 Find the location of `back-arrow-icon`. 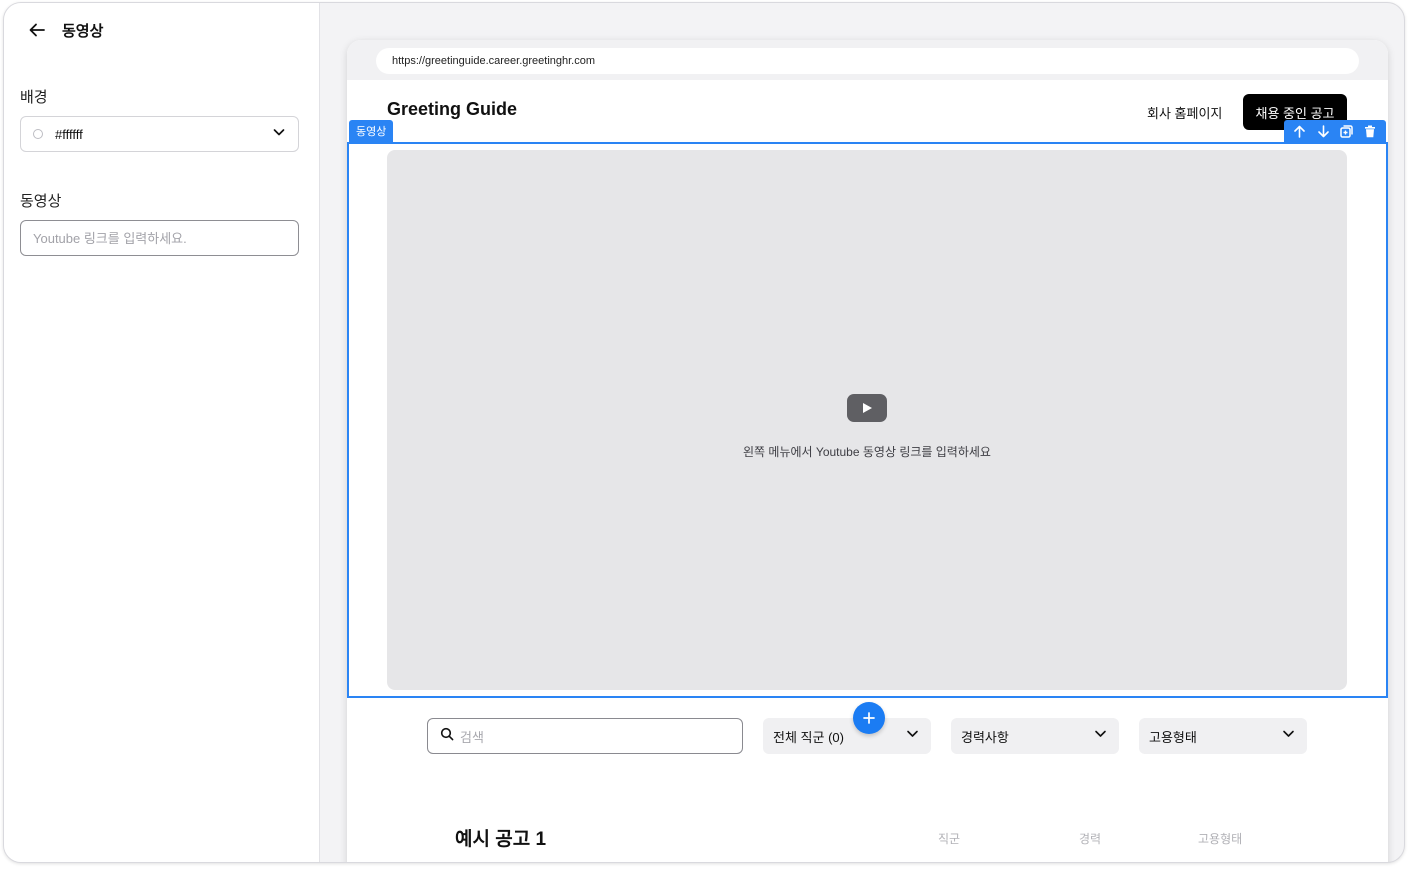

back-arrow-icon is located at coordinates (37, 30).